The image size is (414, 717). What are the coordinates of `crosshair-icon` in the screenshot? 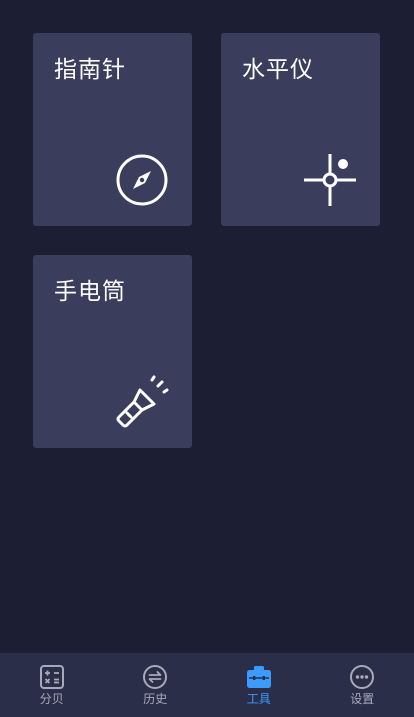 It's located at (330, 180).